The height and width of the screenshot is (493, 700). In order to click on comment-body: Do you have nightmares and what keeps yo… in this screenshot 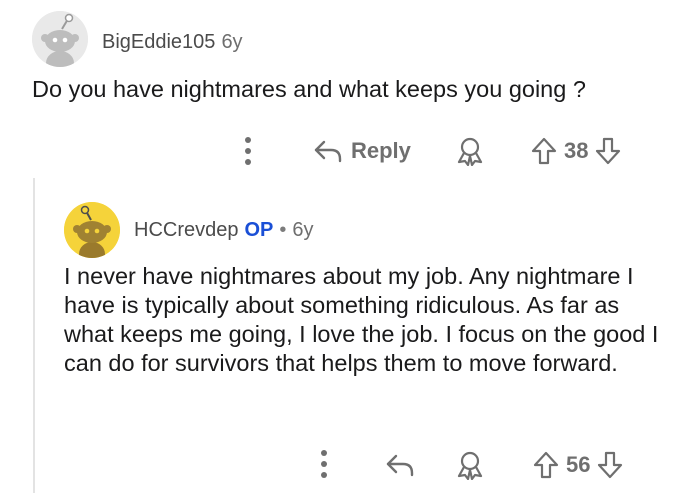, I will do `click(309, 89)`.